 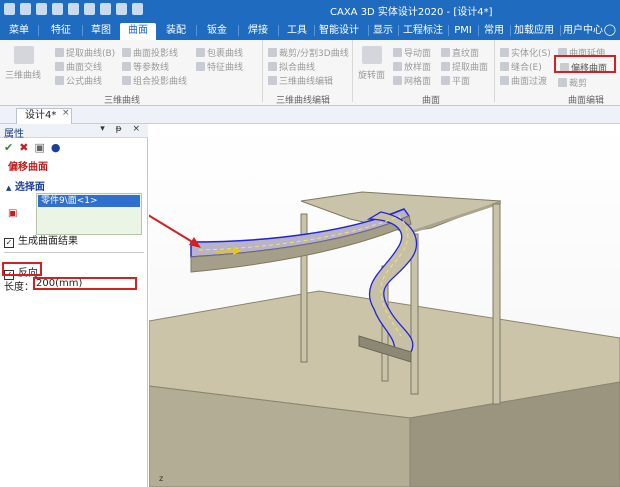 What do you see at coordinates (85, 52) in the screenshot?
I see `extract-curve-button: 提取曲线(B)` at bounding box center [85, 52].